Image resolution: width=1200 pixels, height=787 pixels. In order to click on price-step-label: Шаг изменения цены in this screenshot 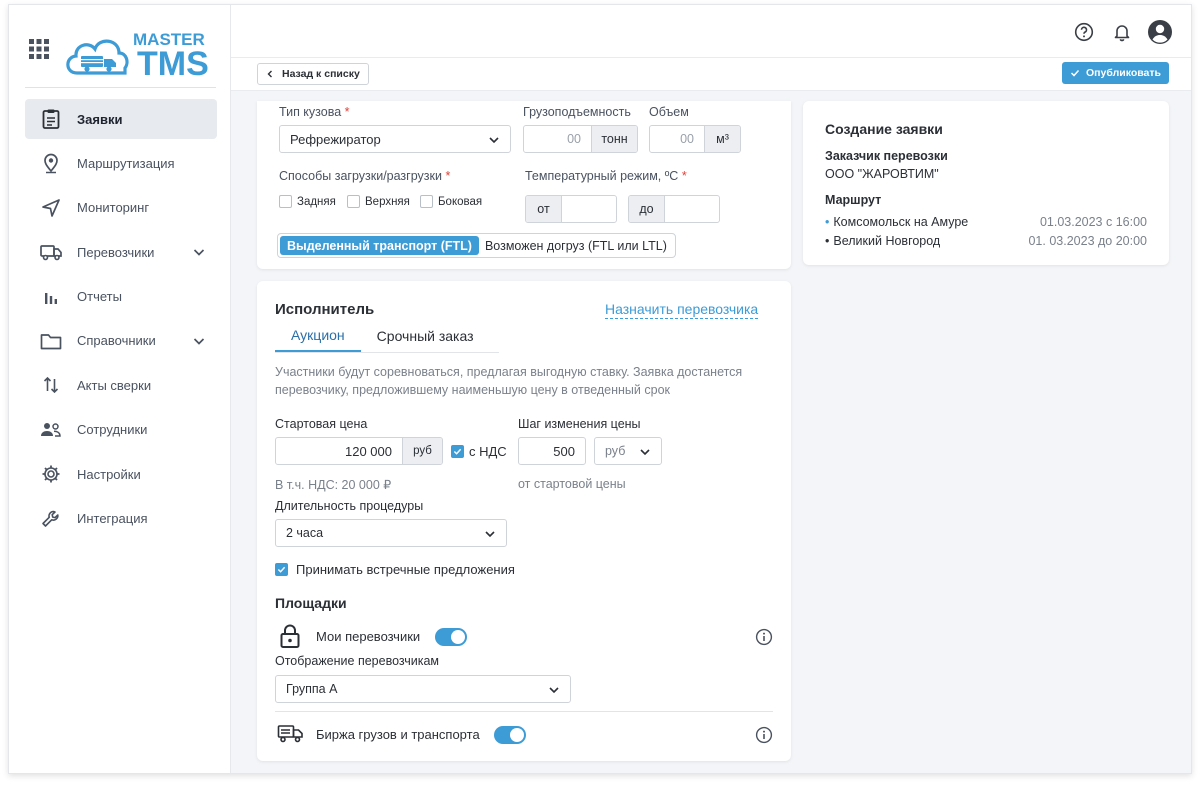, I will do `click(579, 424)`.